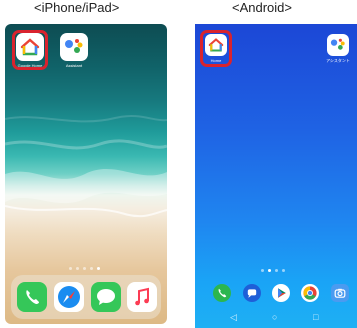  What do you see at coordinates (281, 293) in the screenshot?
I see `play-store-icon` at bounding box center [281, 293].